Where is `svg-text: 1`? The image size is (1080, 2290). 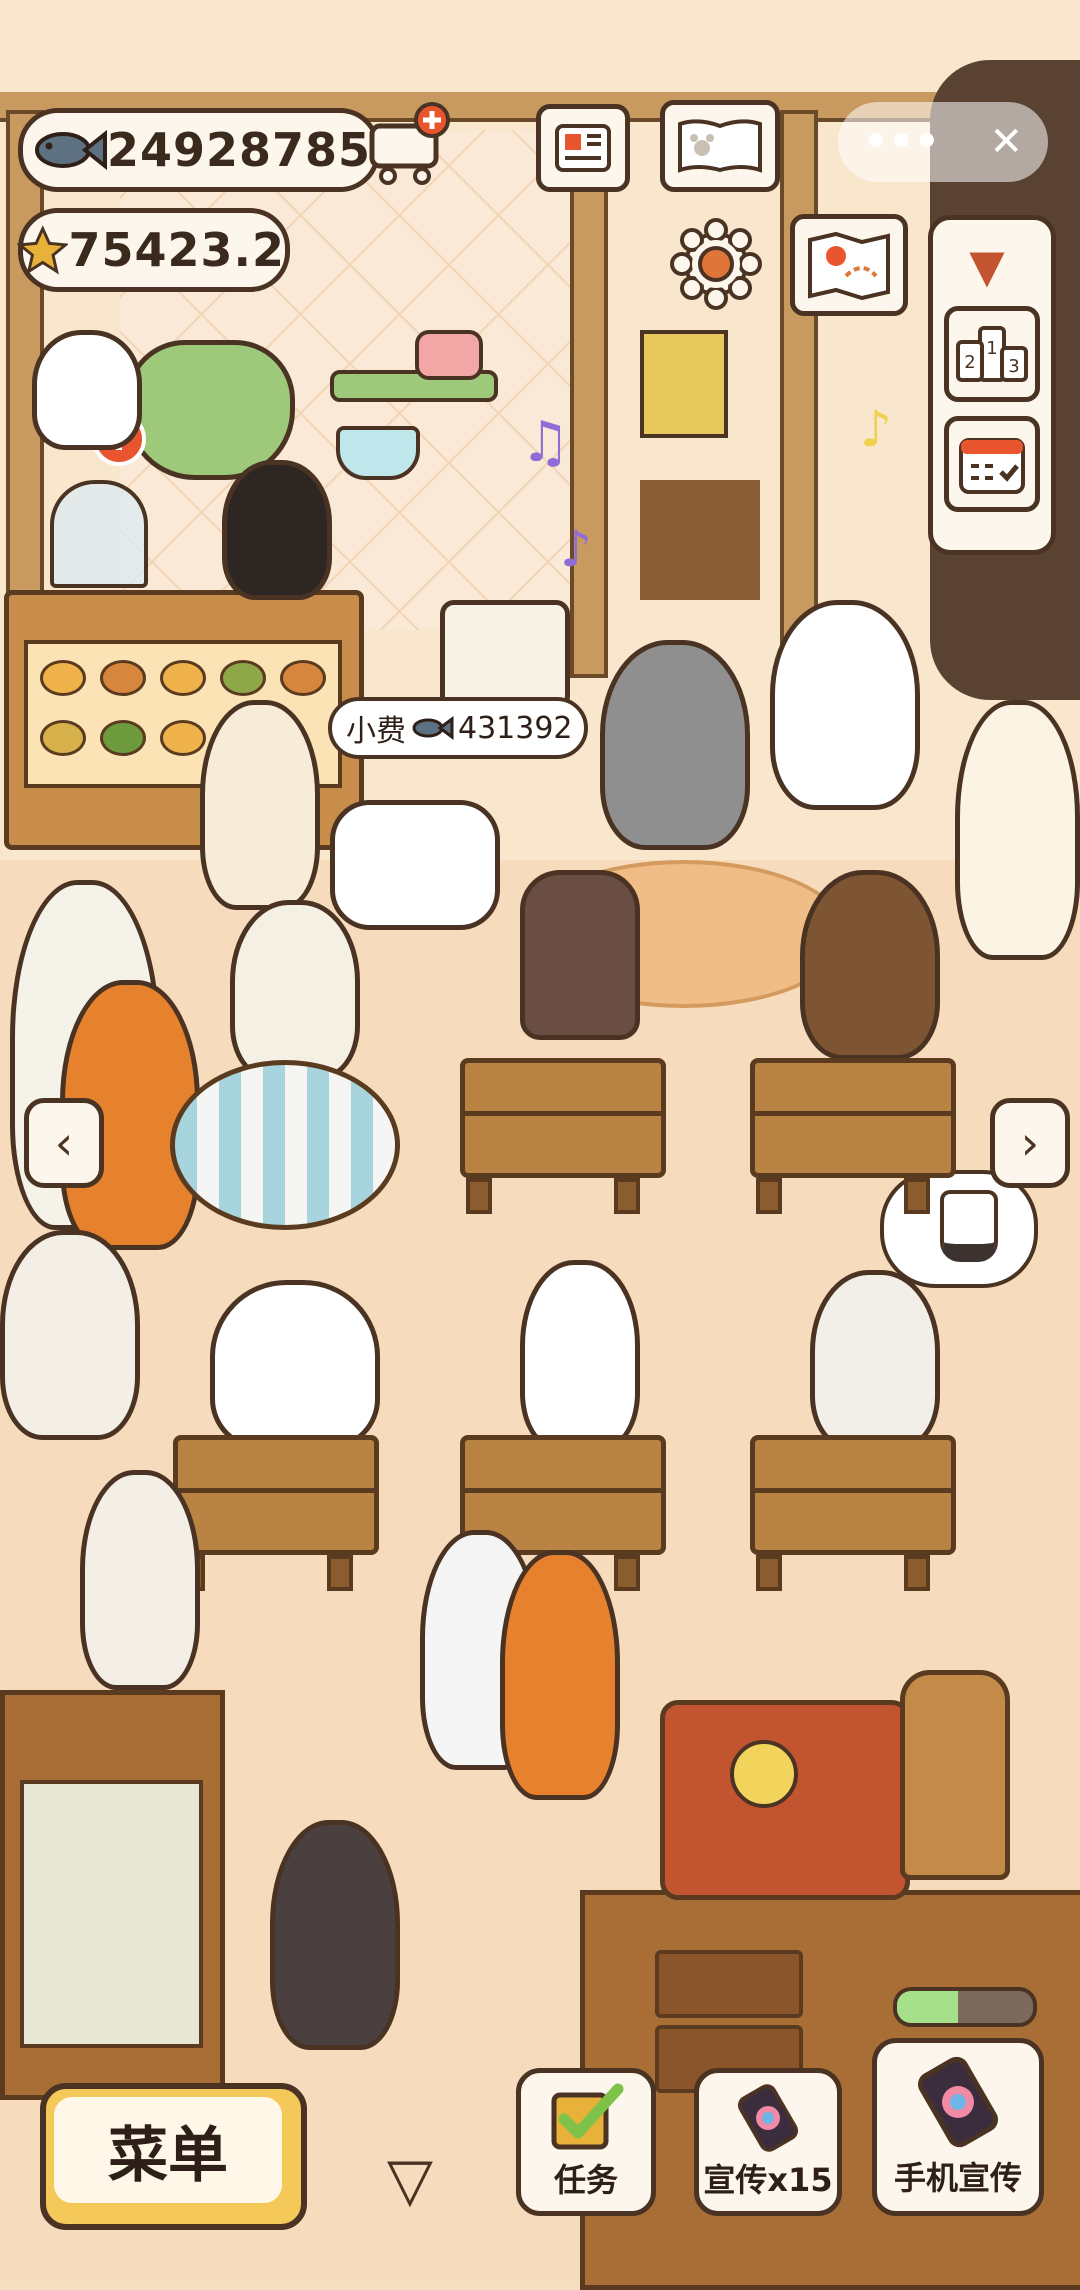 svg-text: 1 is located at coordinates (991, 348).